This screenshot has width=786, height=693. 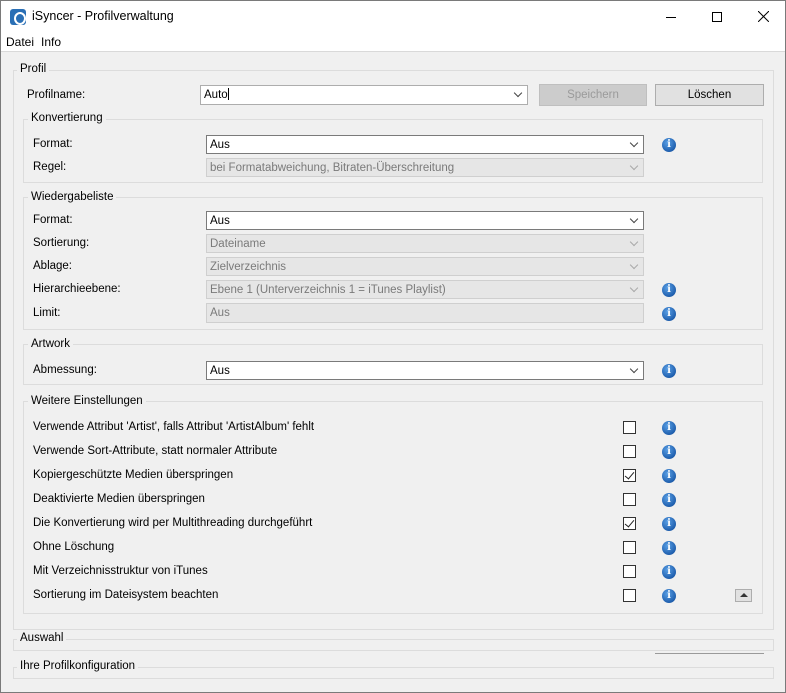 I want to click on wl-format-combo: Aus, so click(x=425, y=220).